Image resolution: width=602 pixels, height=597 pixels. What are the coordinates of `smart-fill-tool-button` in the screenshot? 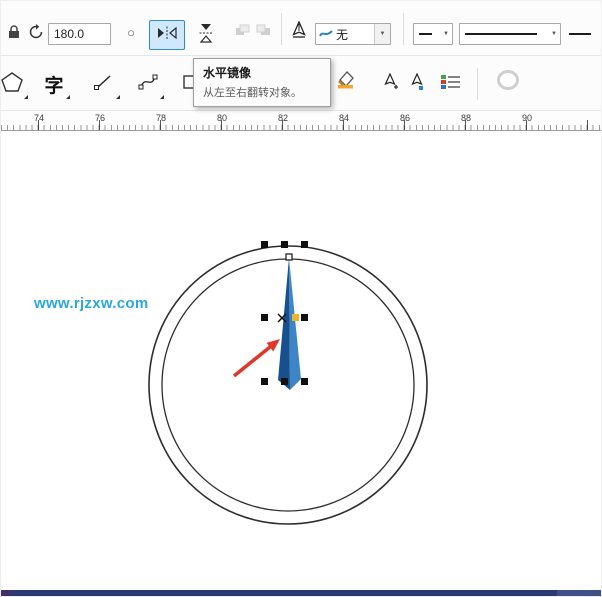 It's located at (346, 82).